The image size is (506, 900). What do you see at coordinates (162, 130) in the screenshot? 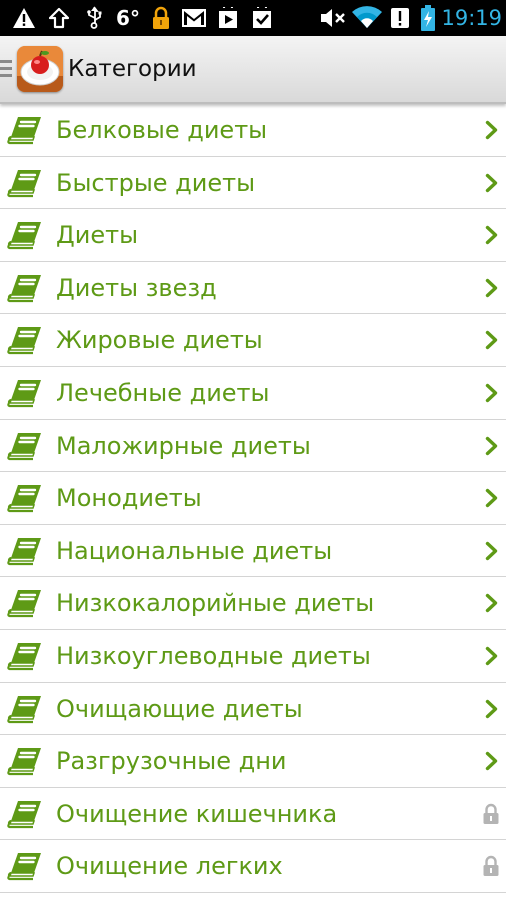
I see `list-item-label: Белковые диеты` at bounding box center [162, 130].